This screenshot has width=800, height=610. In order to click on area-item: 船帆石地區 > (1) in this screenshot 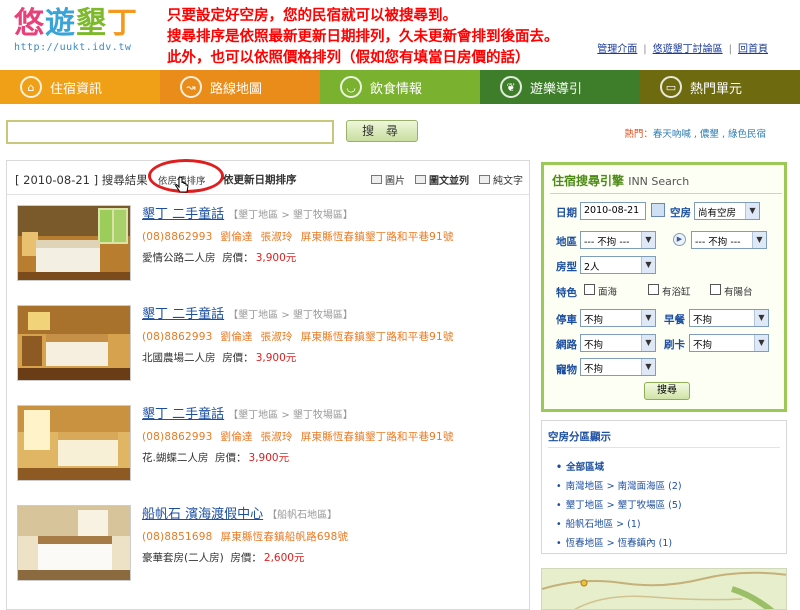, I will do `click(598, 523)`.